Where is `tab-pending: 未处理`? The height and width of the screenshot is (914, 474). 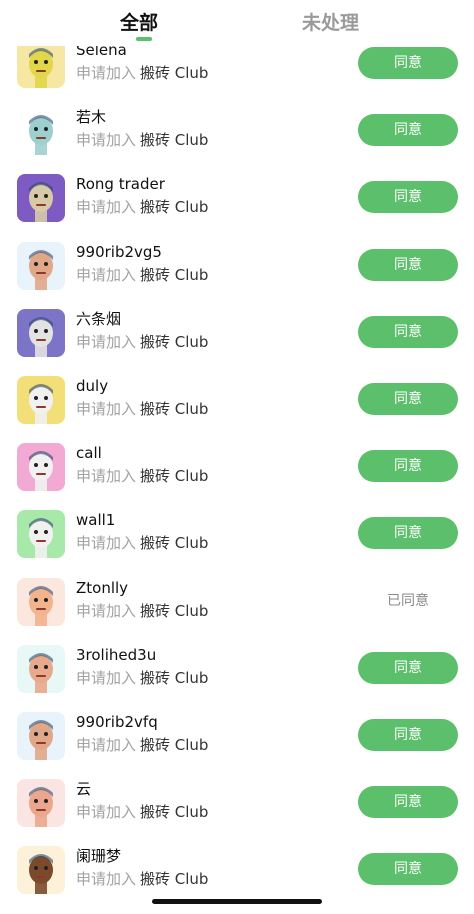
tab-pending: 未处理 is located at coordinates (330, 23).